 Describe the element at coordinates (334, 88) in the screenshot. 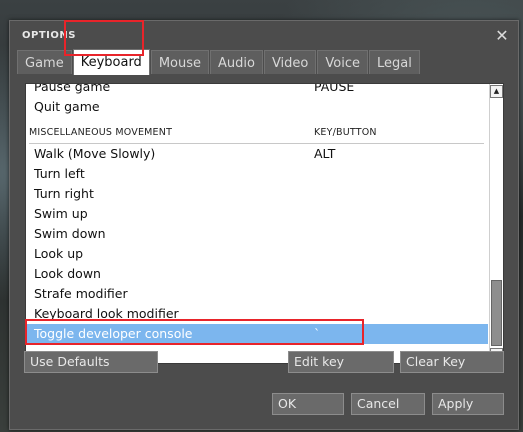

I see `key-label: PAUSE` at that location.